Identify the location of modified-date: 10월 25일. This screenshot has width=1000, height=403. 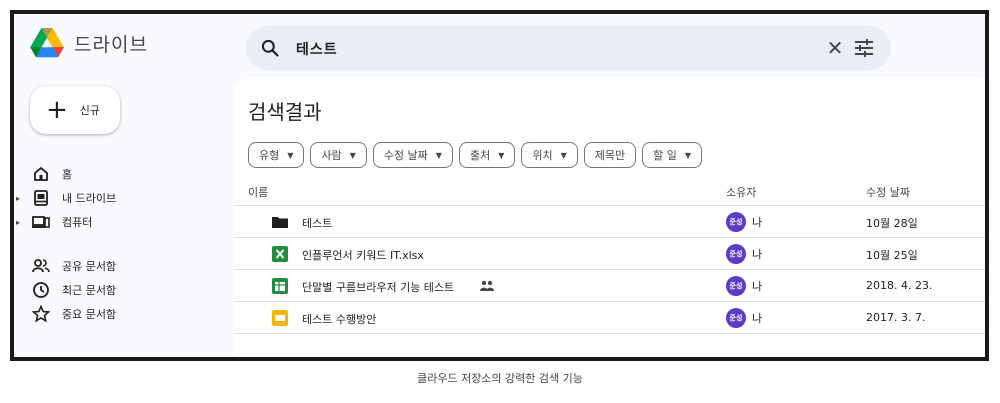
(892, 255).